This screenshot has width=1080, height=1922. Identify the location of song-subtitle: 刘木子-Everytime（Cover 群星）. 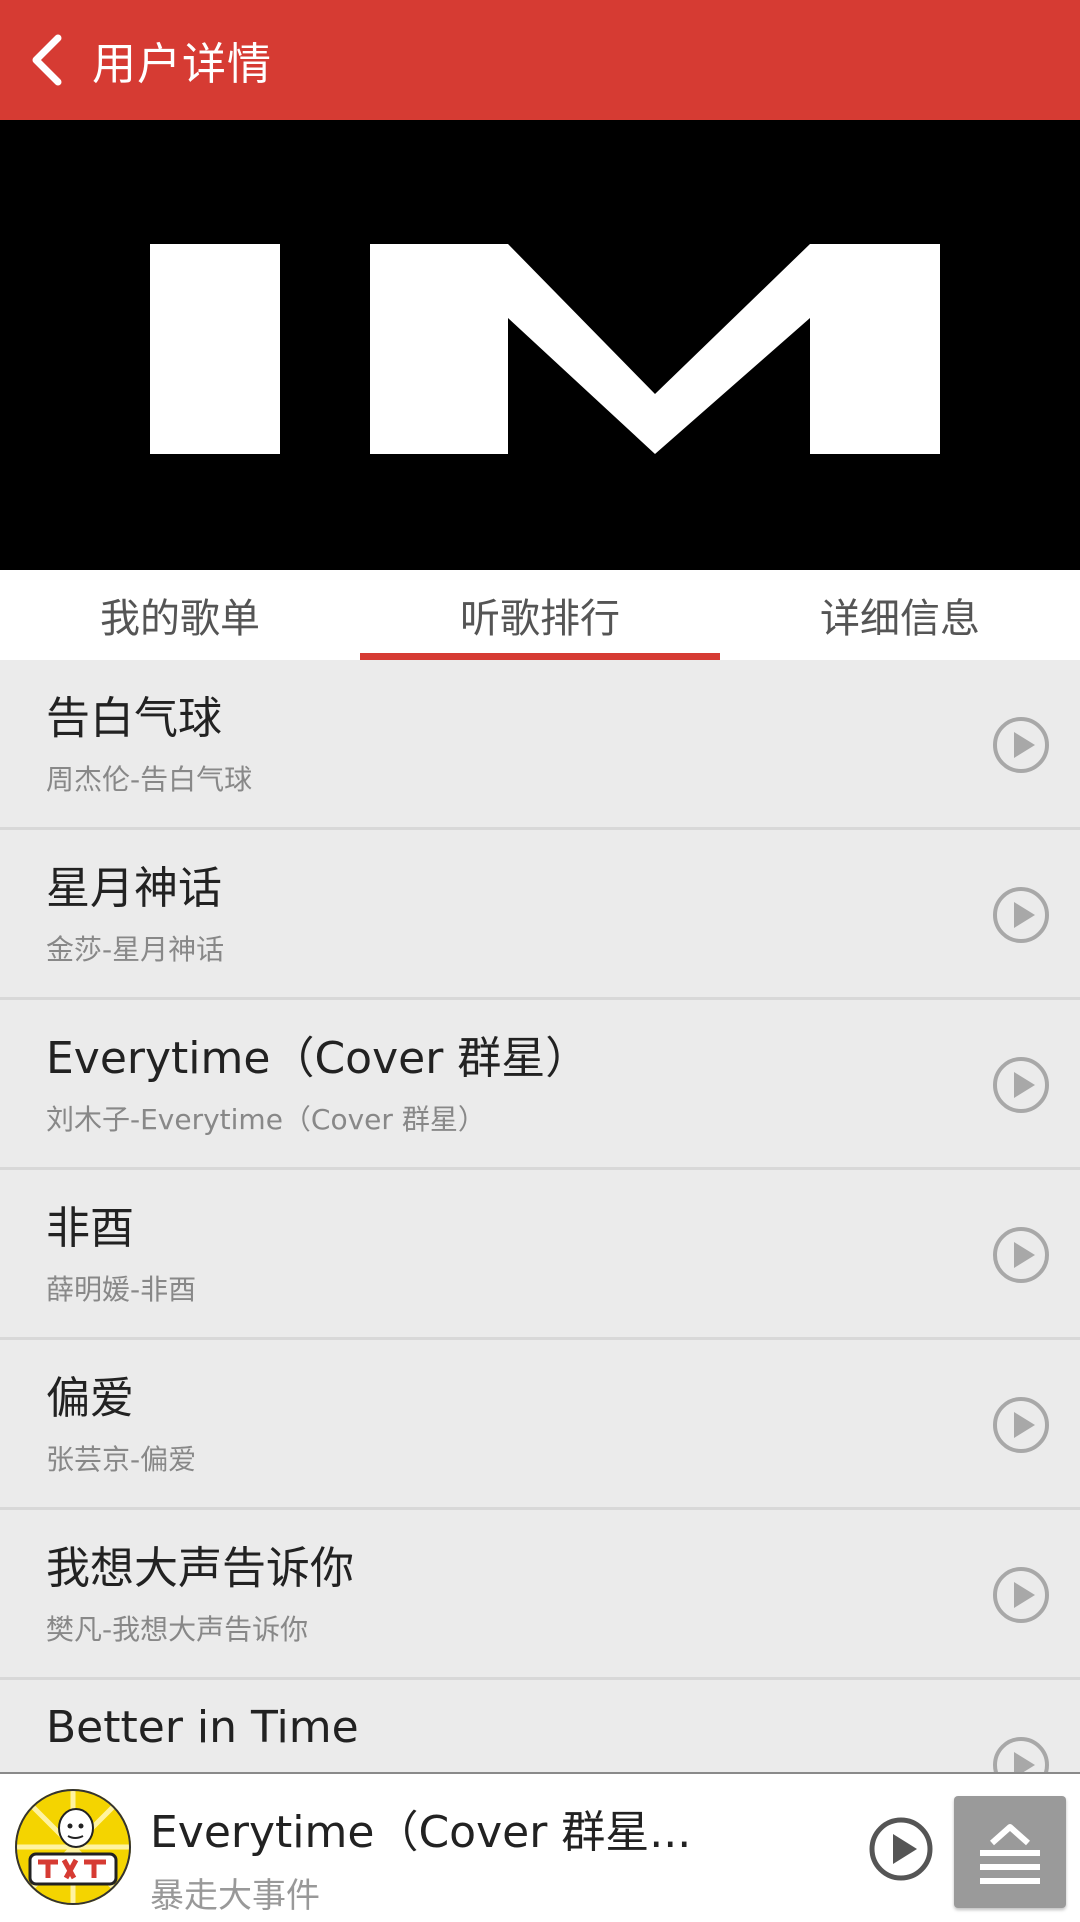
(266, 1119).